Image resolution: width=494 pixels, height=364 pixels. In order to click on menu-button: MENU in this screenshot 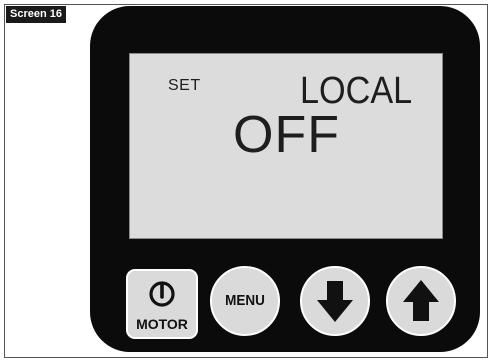, I will do `click(245, 301)`.